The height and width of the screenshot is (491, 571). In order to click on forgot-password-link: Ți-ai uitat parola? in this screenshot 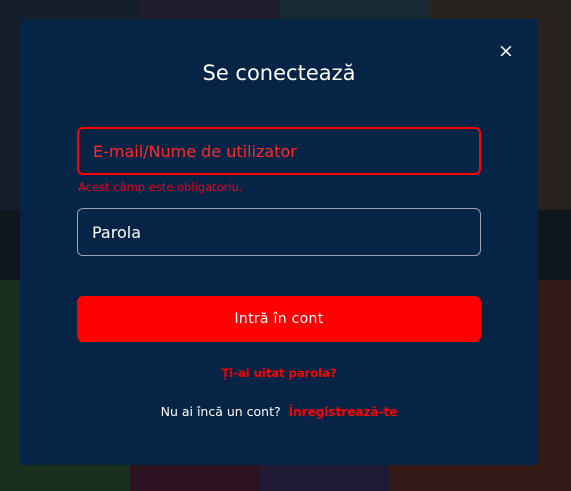, I will do `click(279, 373)`.